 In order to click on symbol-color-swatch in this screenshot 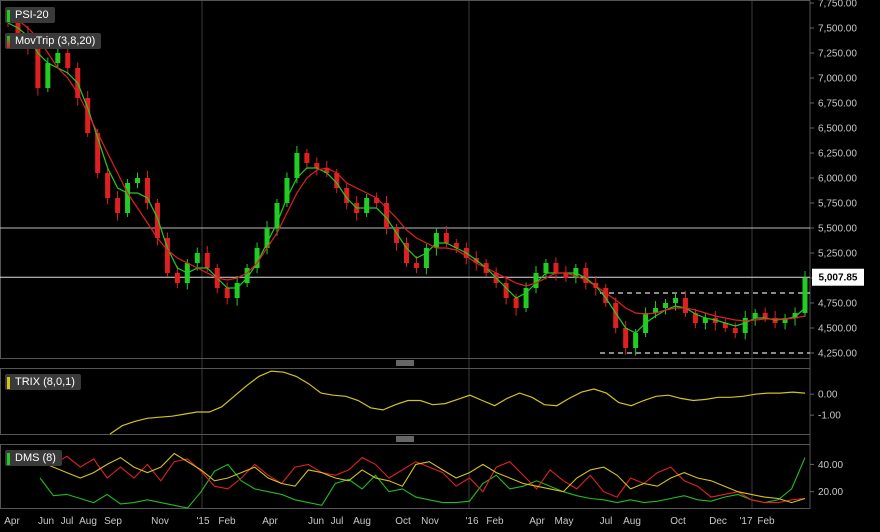, I will do `click(8, 16)`.